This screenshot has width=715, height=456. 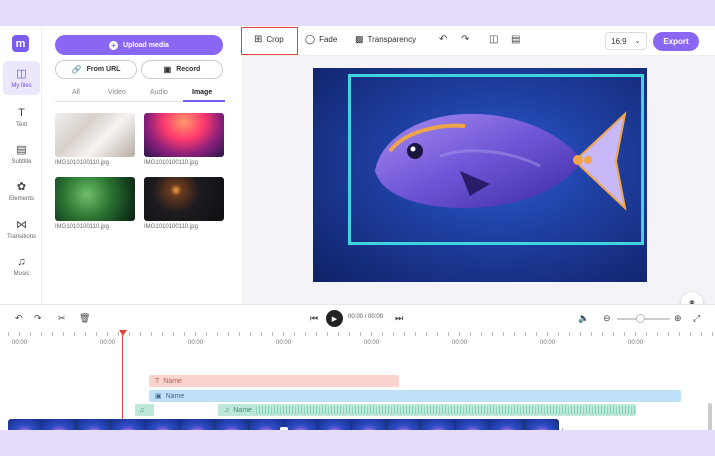 I want to click on my-files-icon: ◫, so click(x=21, y=73).